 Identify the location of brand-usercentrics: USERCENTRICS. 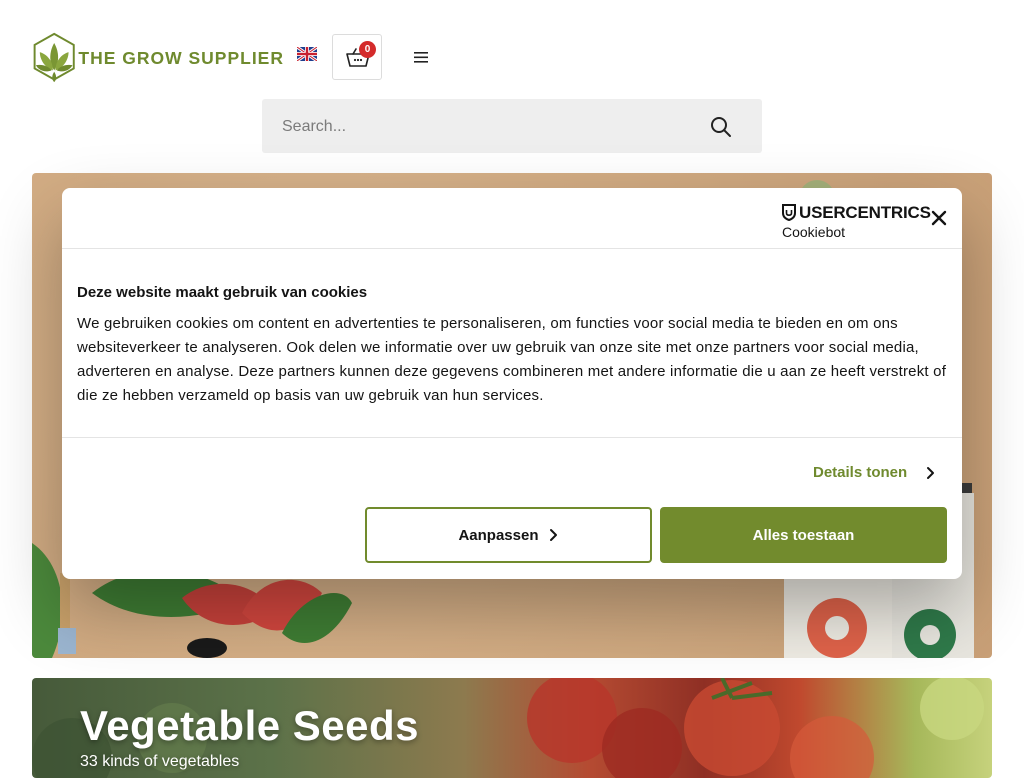
(865, 212).